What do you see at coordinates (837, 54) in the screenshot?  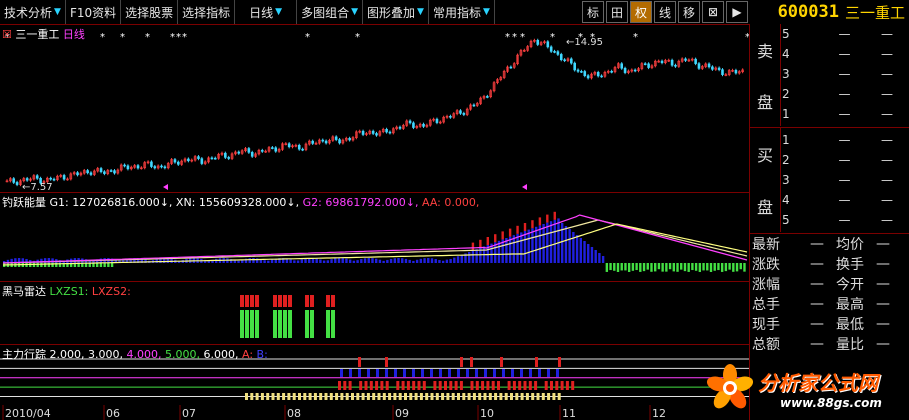 I see `sell-row-4: 4— —` at bounding box center [837, 54].